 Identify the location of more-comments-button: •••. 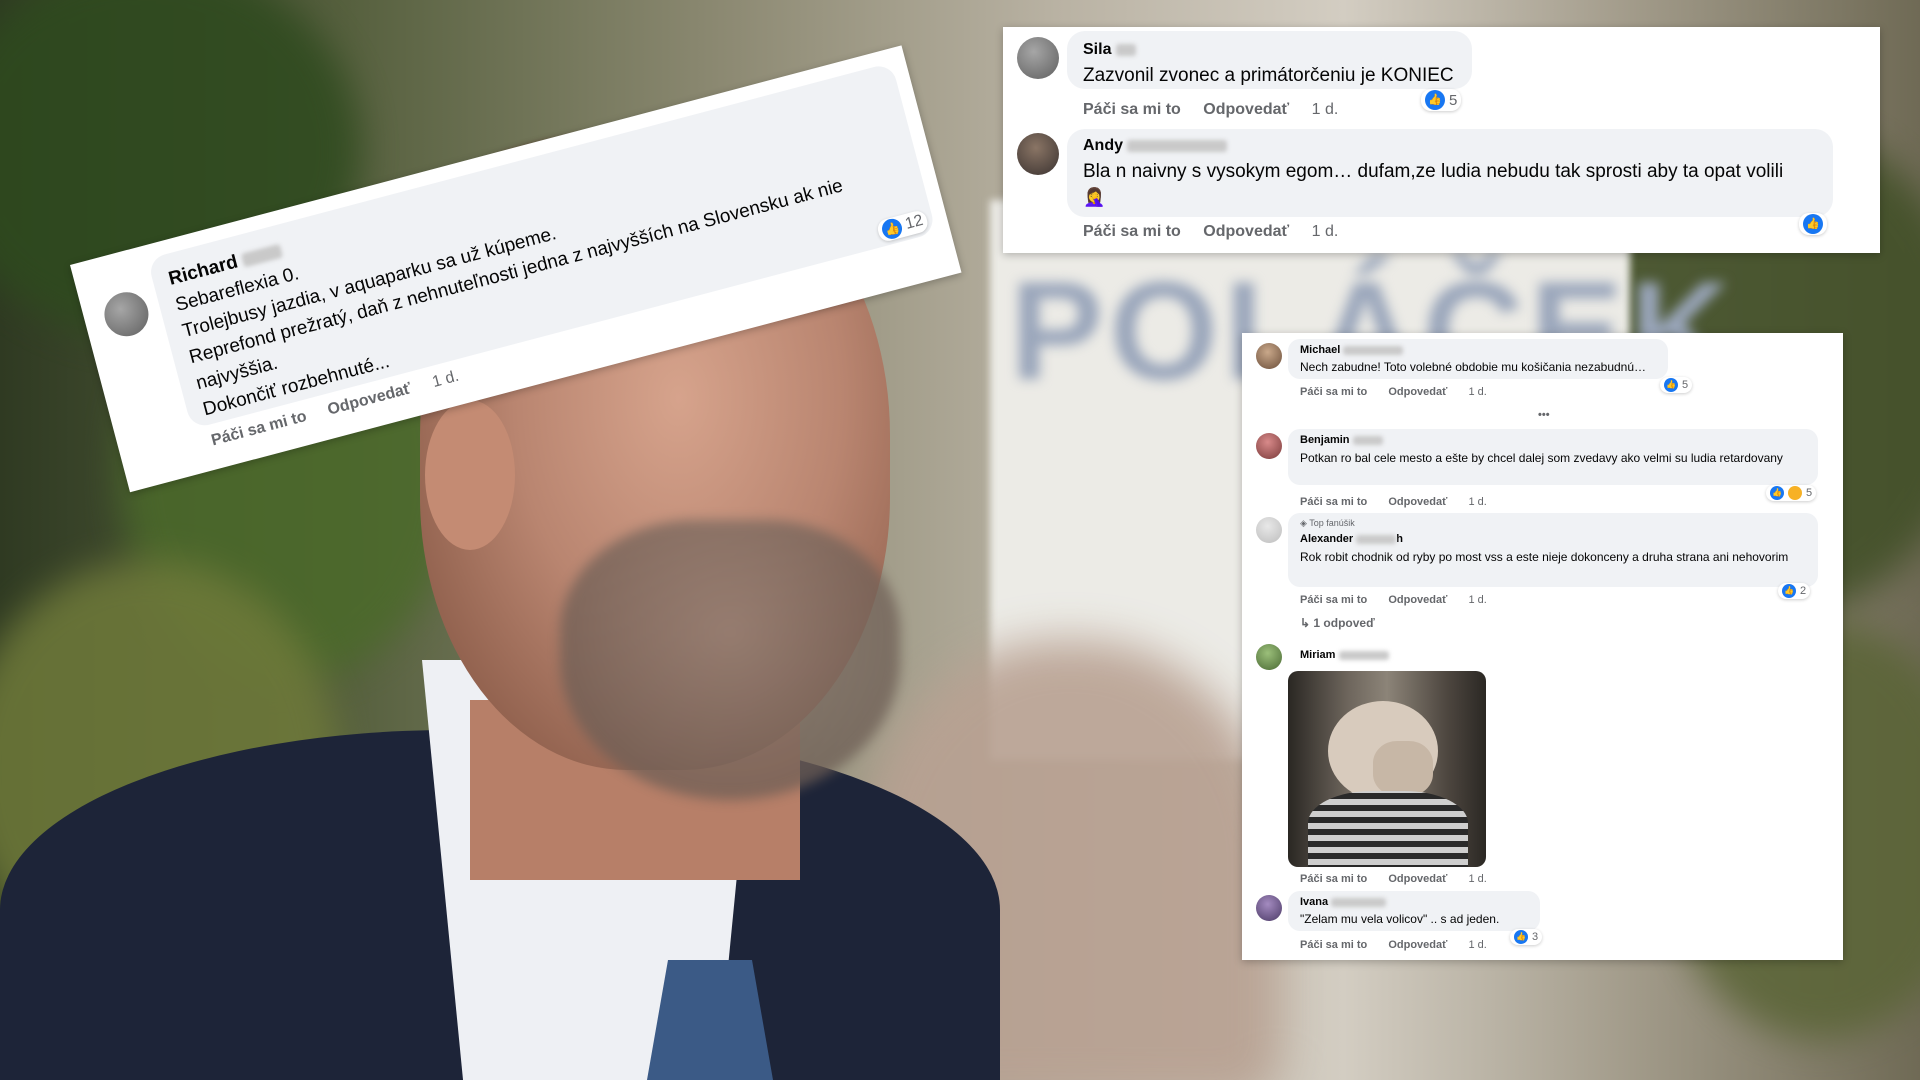
(1544, 415).